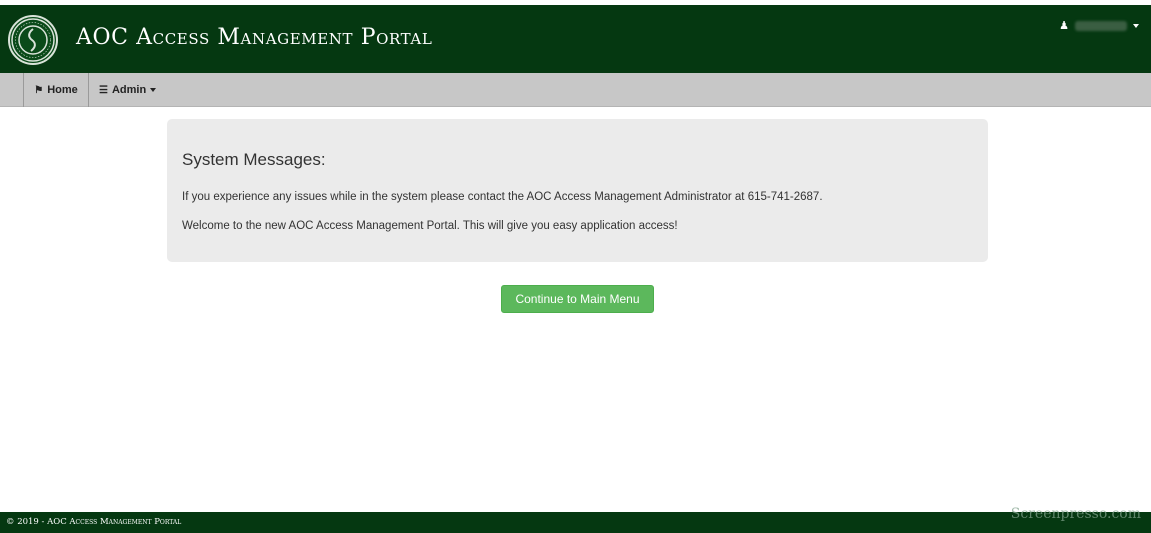 This screenshot has width=1151, height=533. I want to click on nav-item-label: Admin, so click(129, 90).